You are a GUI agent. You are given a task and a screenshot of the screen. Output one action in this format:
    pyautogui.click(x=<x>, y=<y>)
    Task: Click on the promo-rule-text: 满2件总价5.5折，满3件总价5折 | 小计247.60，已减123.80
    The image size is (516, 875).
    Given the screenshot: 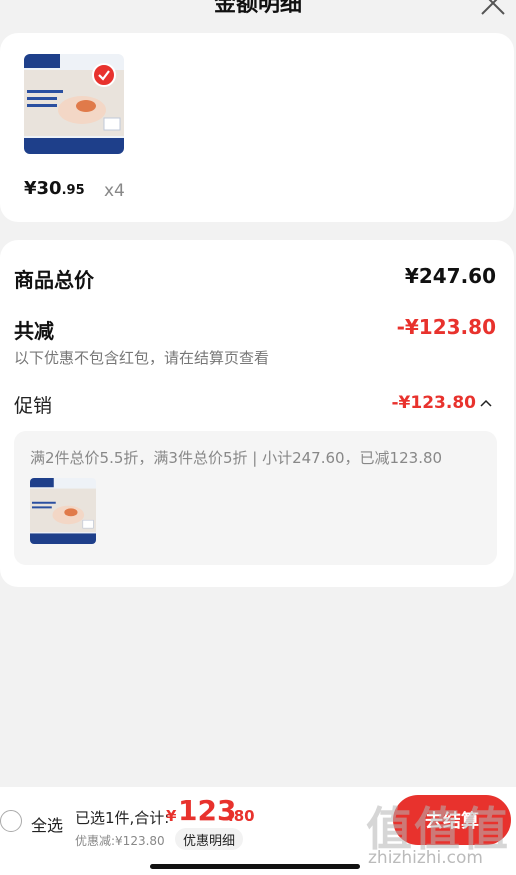 What is the action you would take?
    pyautogui.click(x=236, y=458)
    